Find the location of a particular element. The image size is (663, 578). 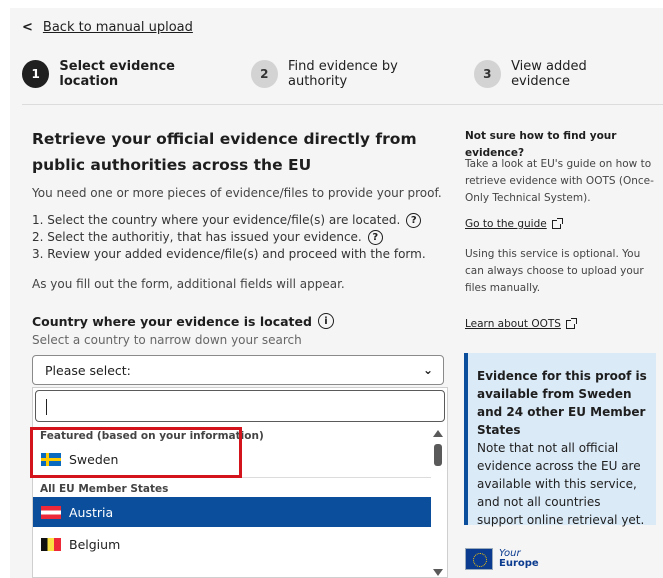

text-cursor is located at coordinates (46, 407).